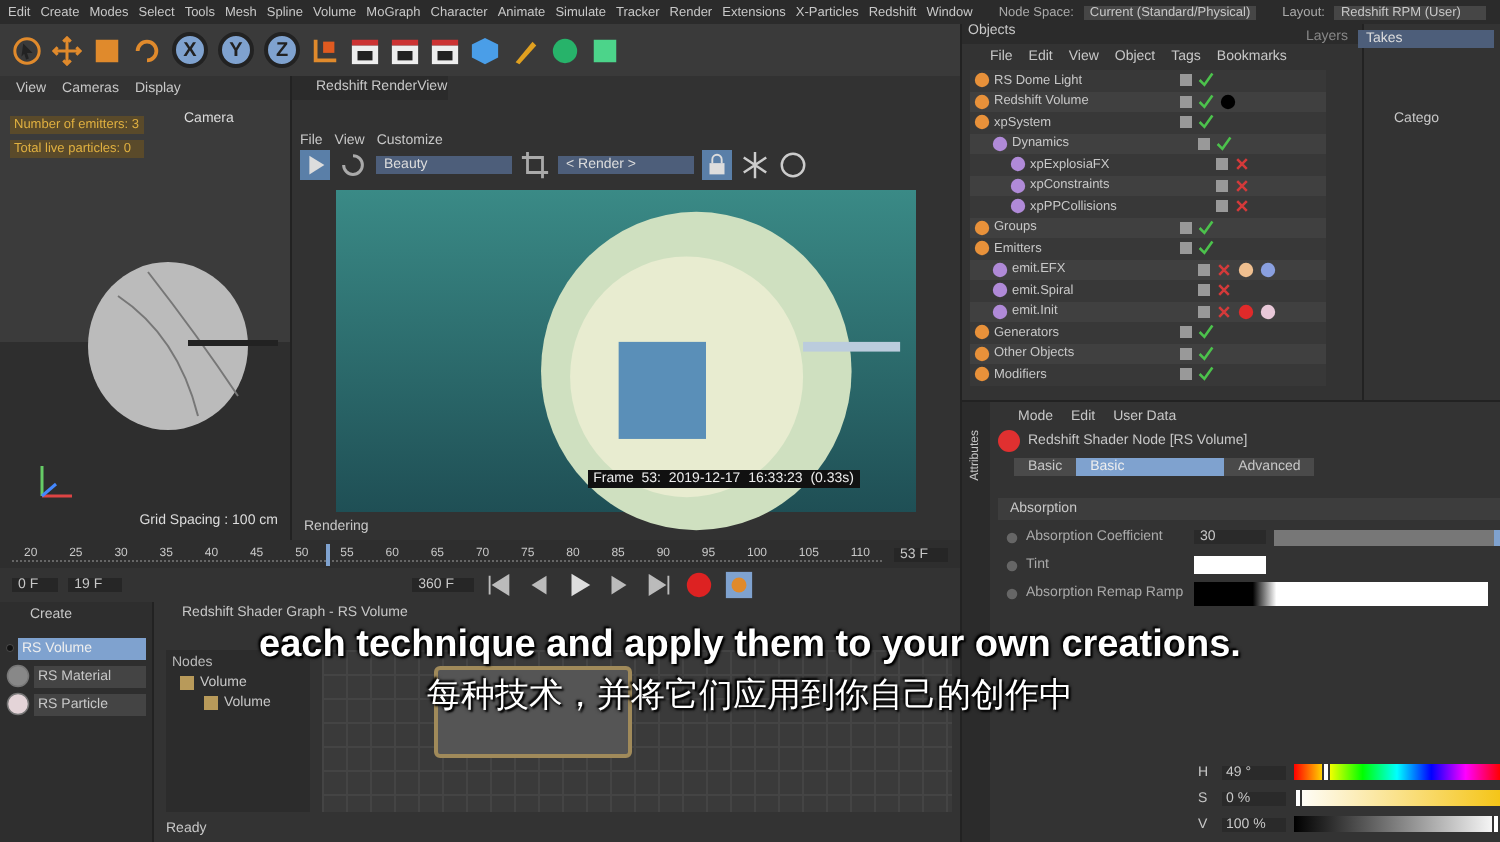 Image resolution: width=1500 pixels, height=842 pixels. I want to click on axis-button: Z, so click(282, 50).